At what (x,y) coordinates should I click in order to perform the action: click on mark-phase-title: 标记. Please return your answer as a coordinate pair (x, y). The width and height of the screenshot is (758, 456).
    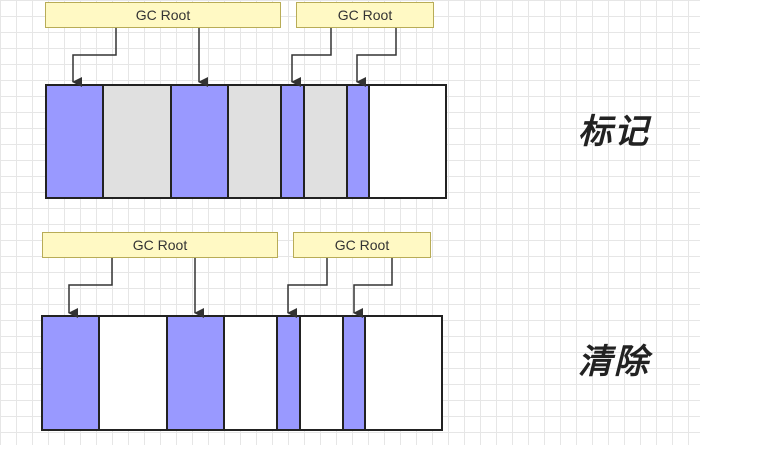
    Looking at the image, I should click on (614, 132).